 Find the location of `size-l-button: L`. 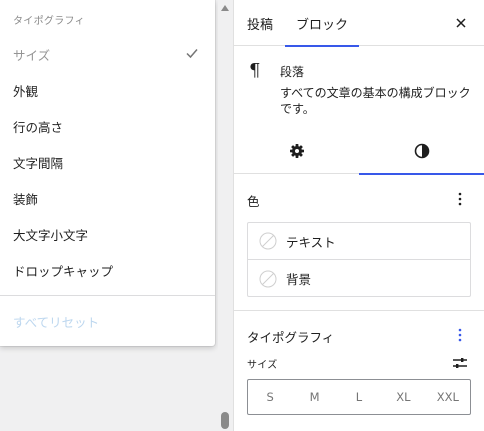

size-l-button: L is located at coordinates (359, 397).